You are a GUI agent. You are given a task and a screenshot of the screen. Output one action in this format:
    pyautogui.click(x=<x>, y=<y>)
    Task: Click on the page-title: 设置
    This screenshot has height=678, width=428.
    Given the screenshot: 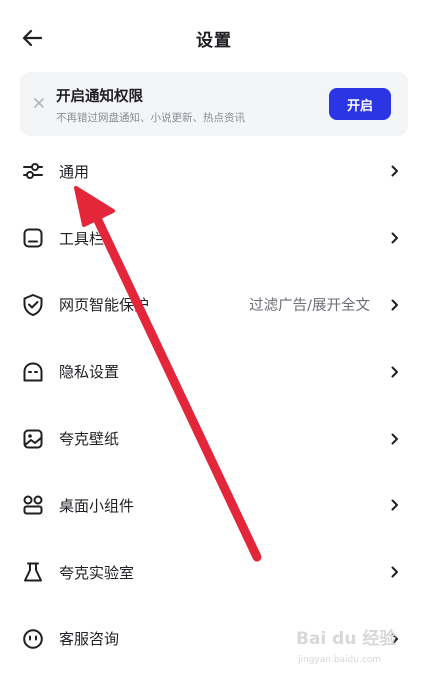 What is the action you would take?
    pyautogui.click(x=214, y=41)
    